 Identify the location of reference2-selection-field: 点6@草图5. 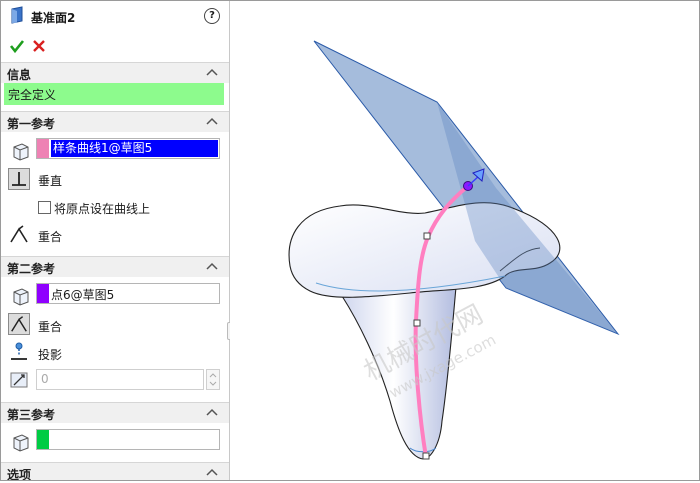
(128, 293).